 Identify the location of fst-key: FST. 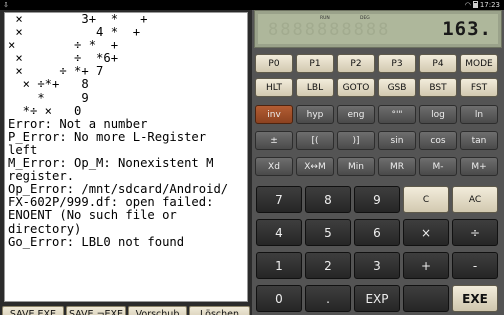
(479, 87).